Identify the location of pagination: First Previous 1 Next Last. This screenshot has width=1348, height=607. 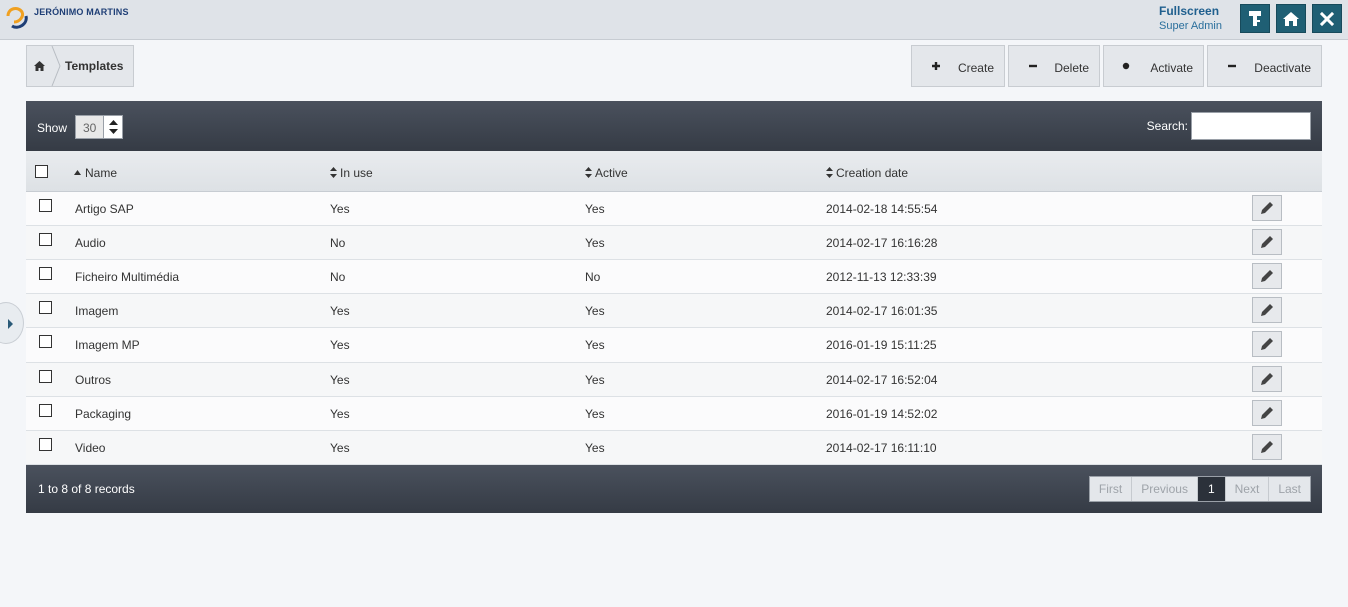
(1199, 489).